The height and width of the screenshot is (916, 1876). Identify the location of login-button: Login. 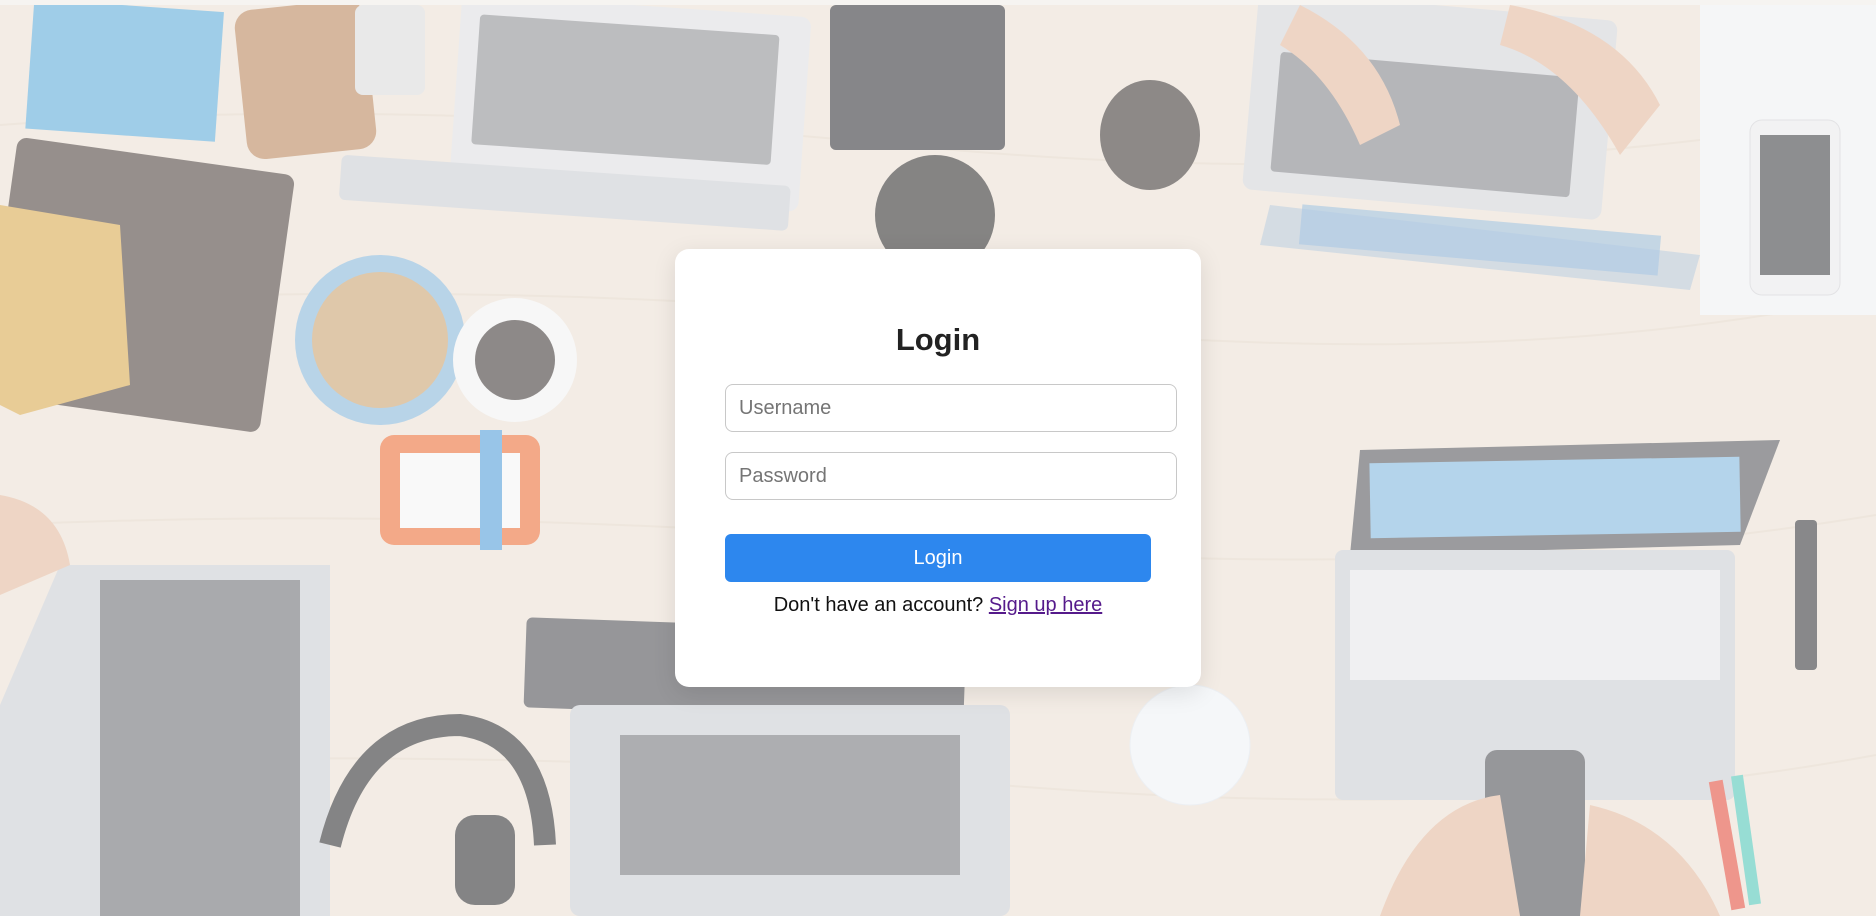
(938, 558).